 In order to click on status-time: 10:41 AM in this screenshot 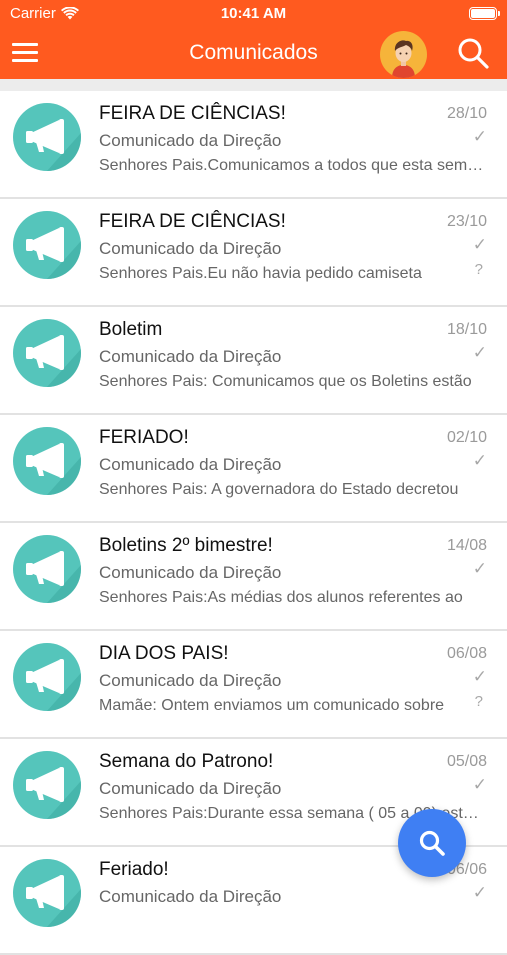, I will do `click(253, 13)`.